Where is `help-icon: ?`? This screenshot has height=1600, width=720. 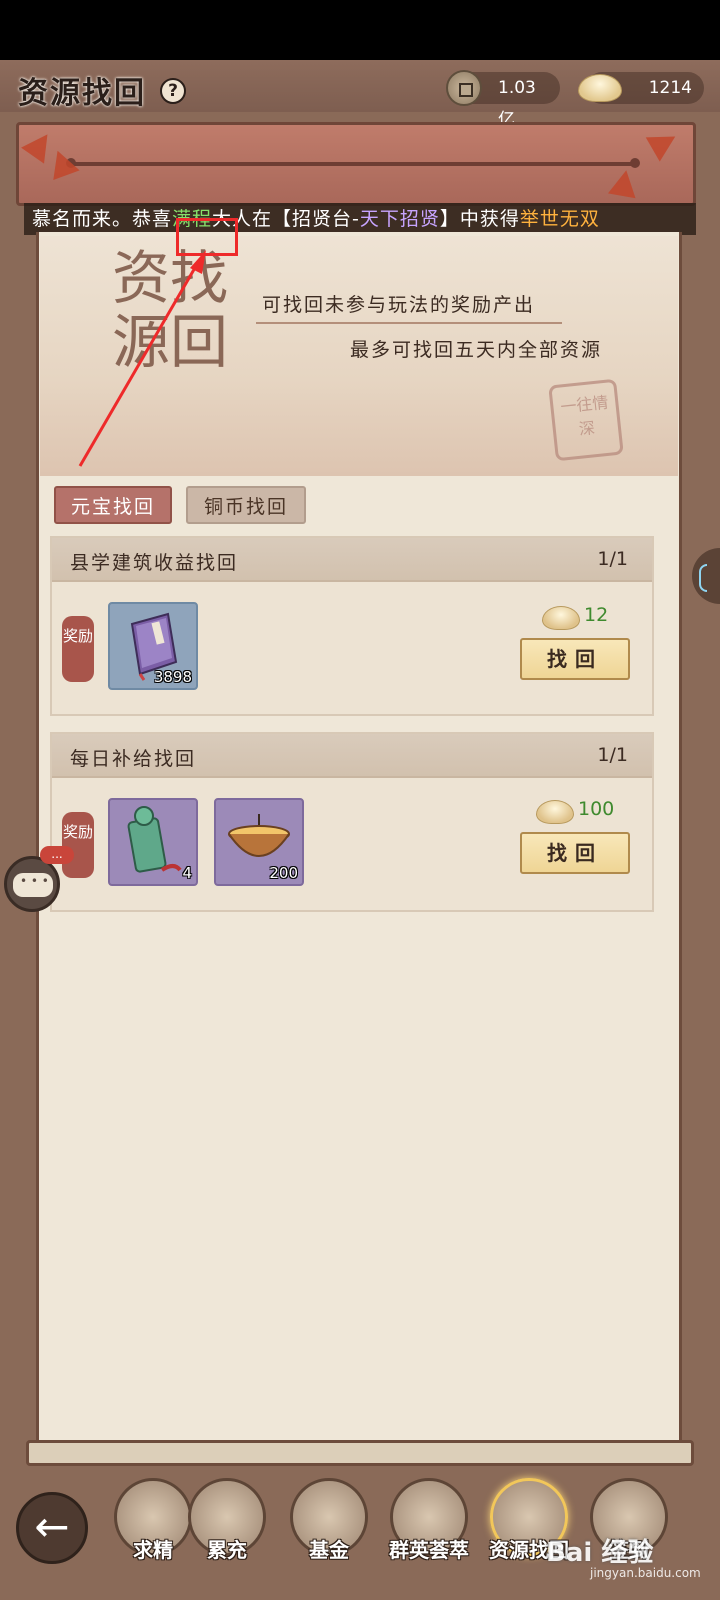
help-icon: ? is located at coordinates (173, 91).